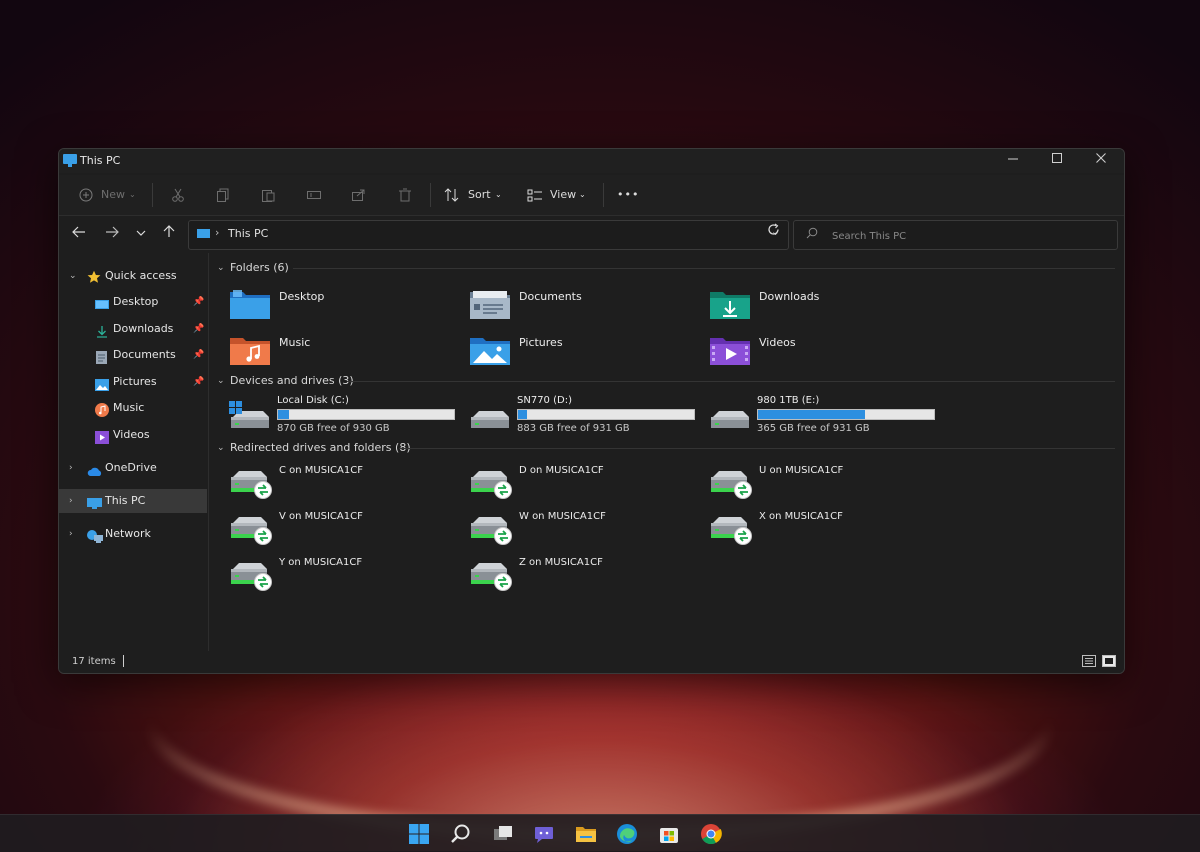  I want to click on sidebar-item-desktop: Desktop 📌, so click(133, 302).